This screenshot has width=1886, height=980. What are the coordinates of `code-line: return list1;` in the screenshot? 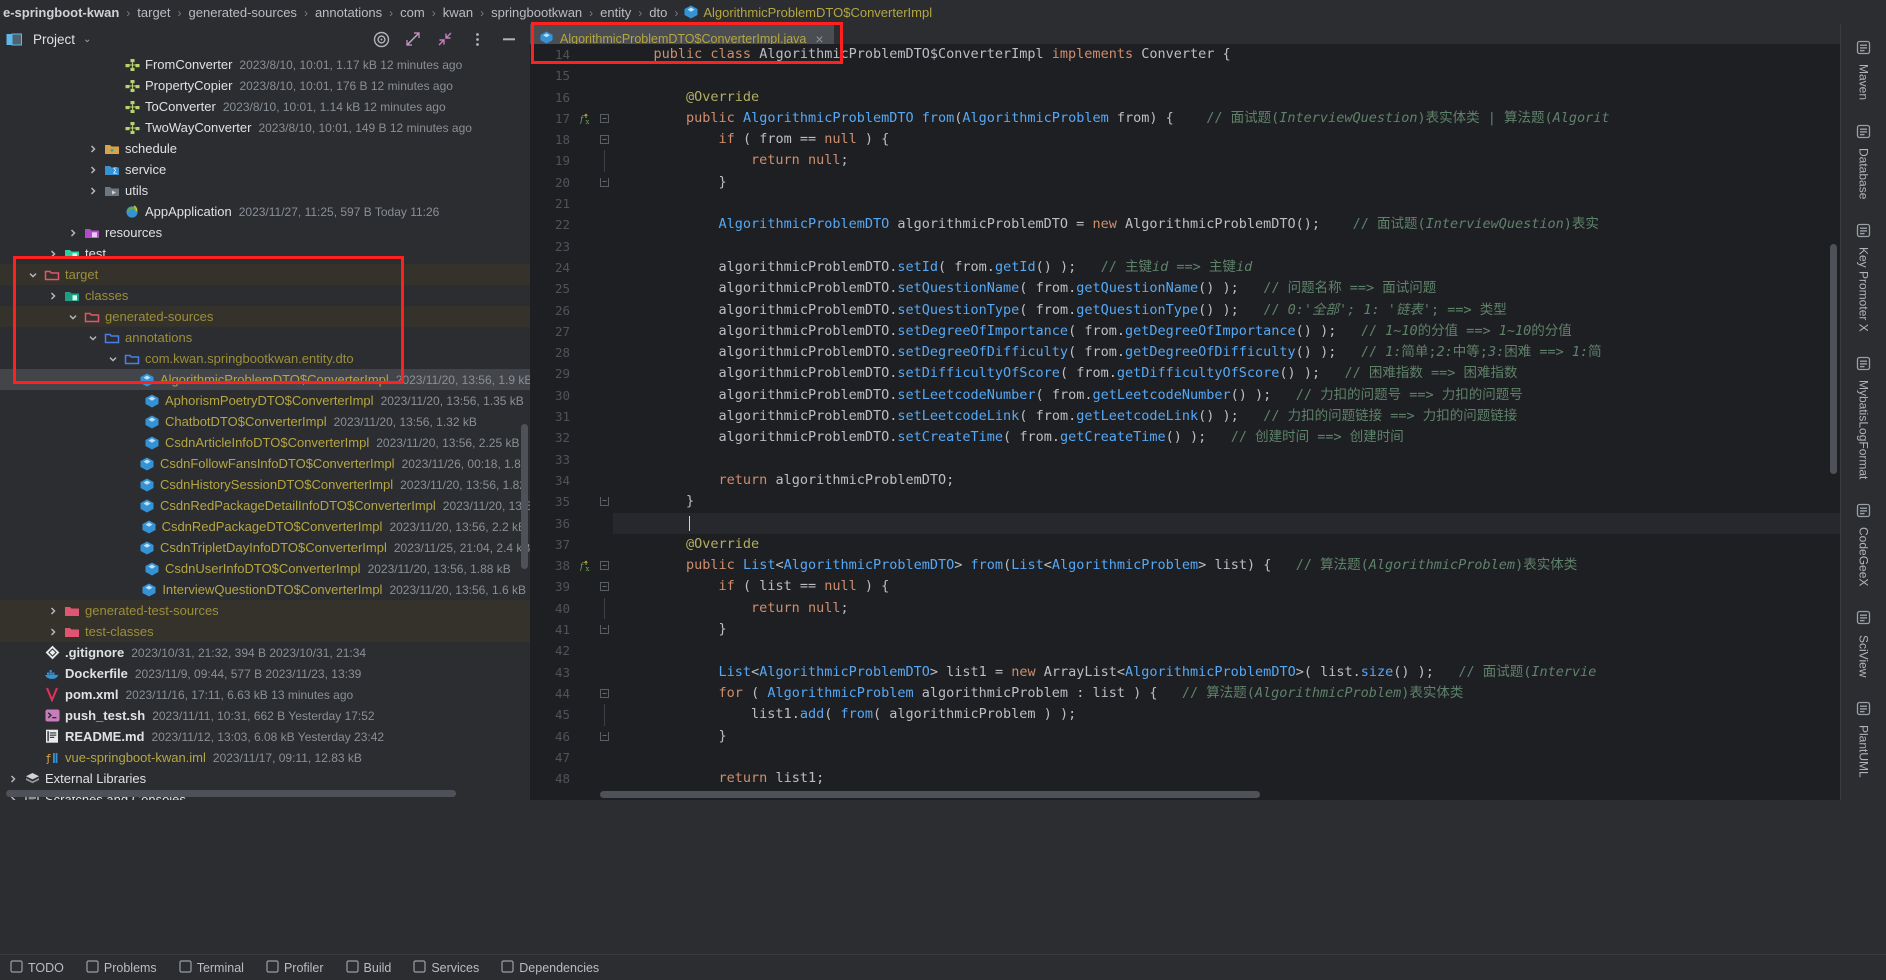 It's located at (1226, 778).